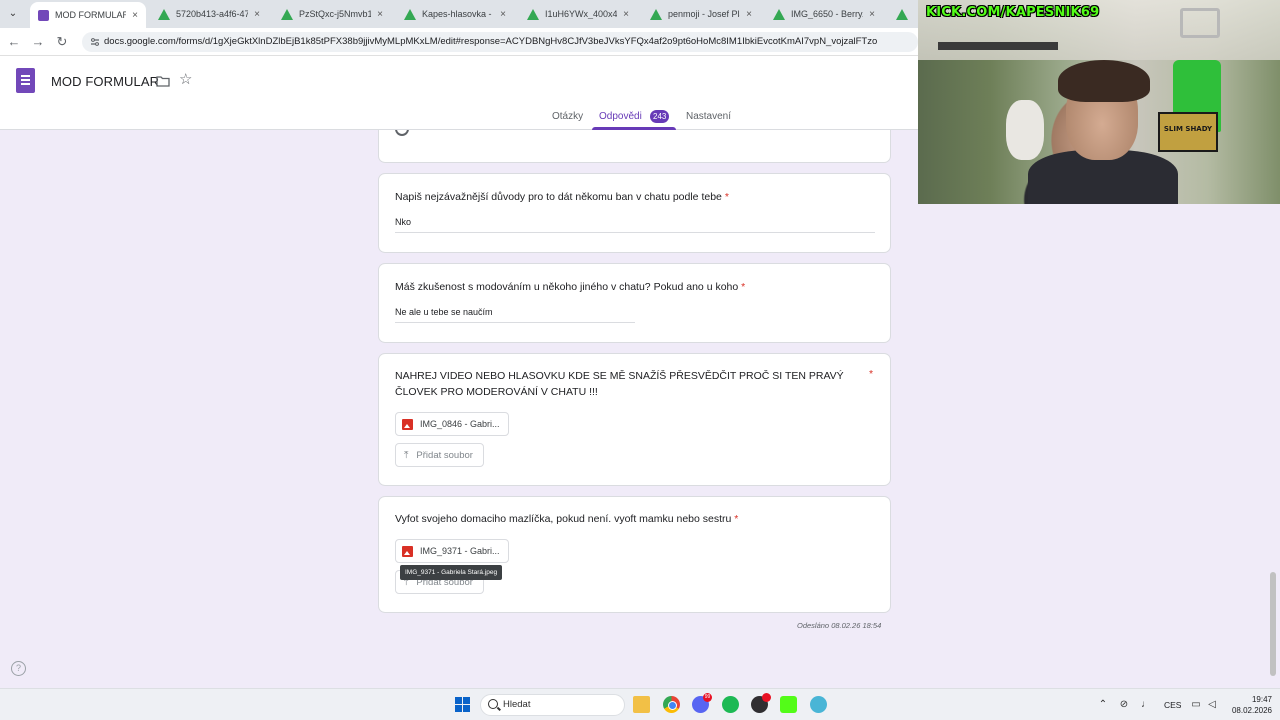 The width and height of the screenshot is (1280, 720). What do you see at coordinates (62, 42) in the screenshot?
I see `reload-icon: ↻` at bounding box center [62, 42].